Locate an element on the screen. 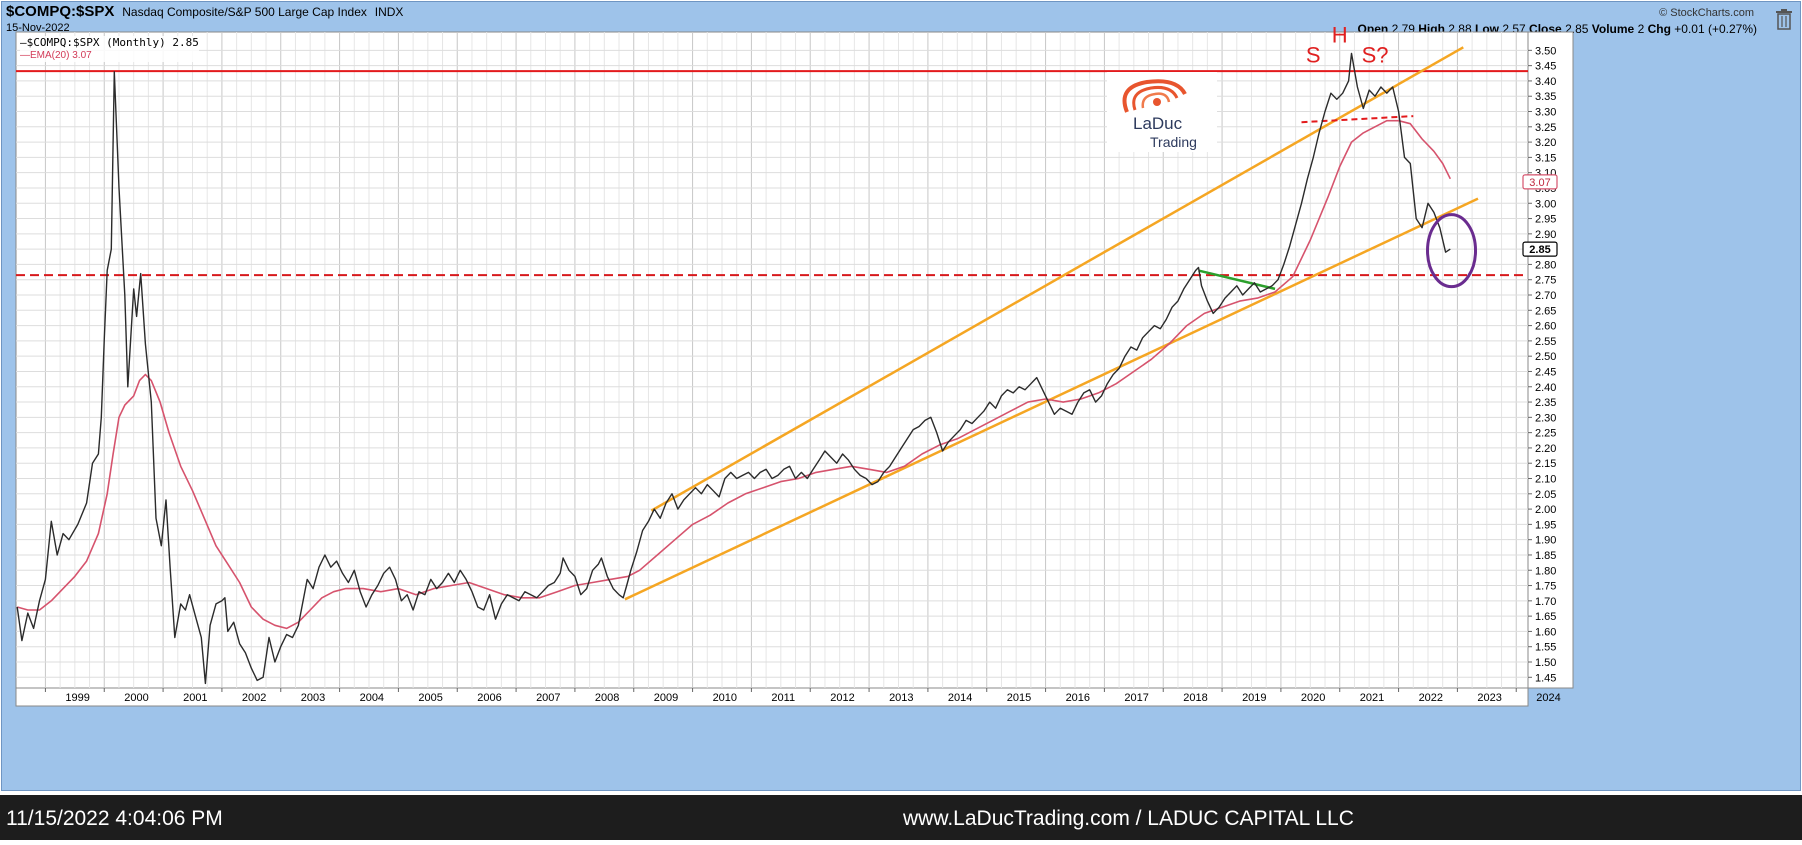 The width and height of the screenshot is (1802, 845). y-tick-label: 2.45 is located at coordinates (1545, 372).